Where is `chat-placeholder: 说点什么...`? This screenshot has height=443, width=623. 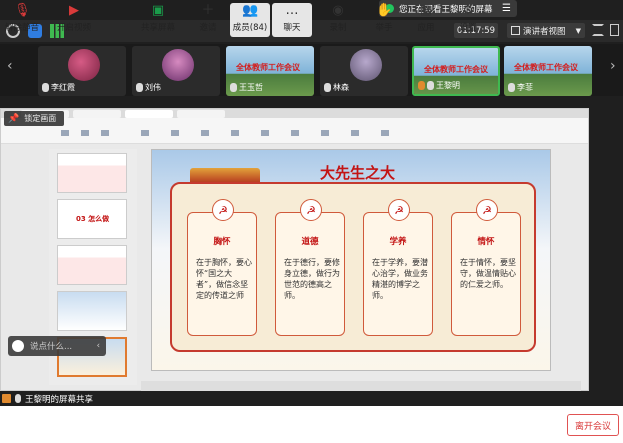
chat-placeholder: 说点什么... is located at coordinates (51, 347).